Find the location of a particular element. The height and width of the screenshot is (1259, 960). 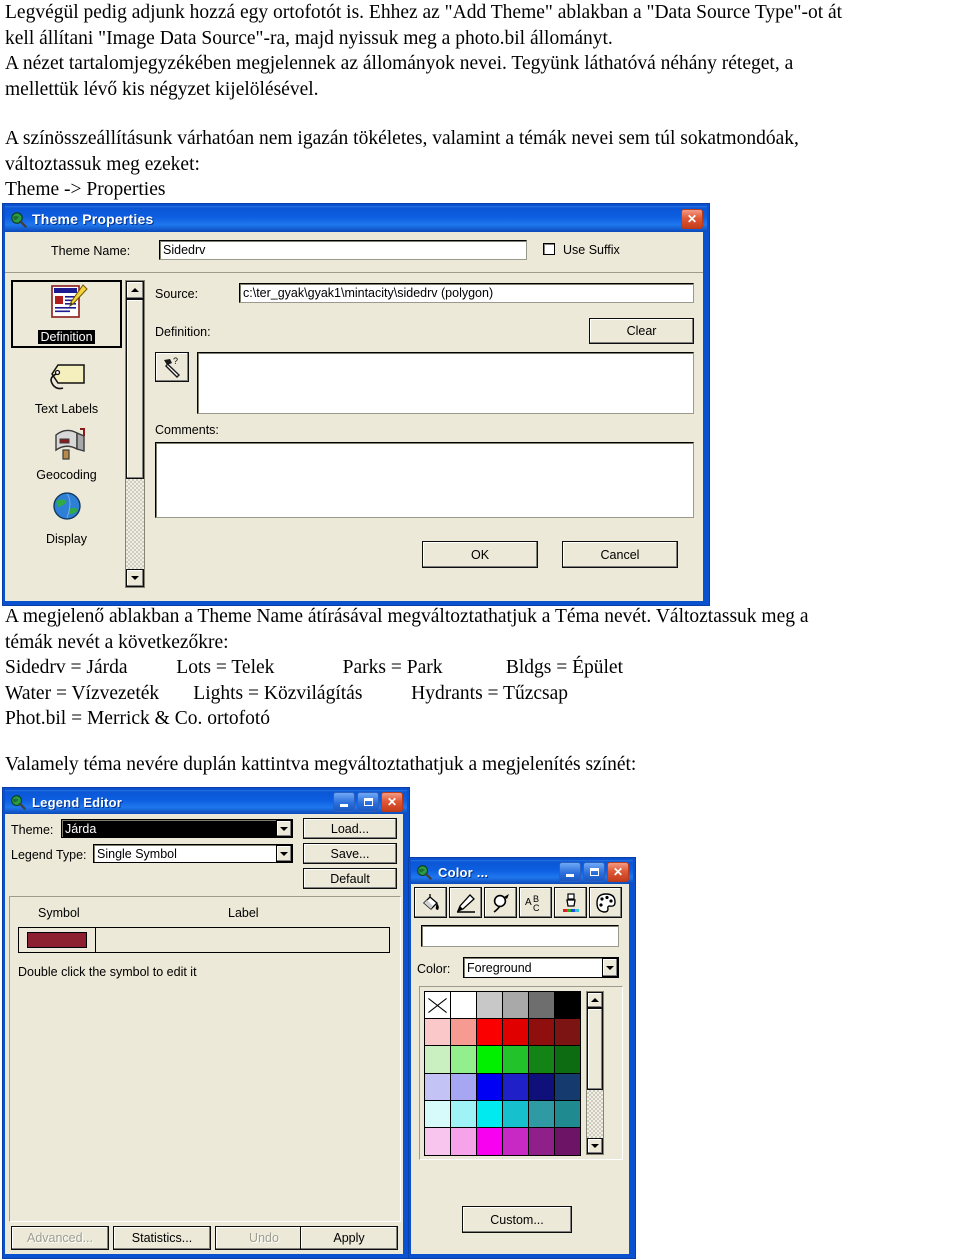

color-palette-toolbar: A B C is located at coordinates (520, 903).